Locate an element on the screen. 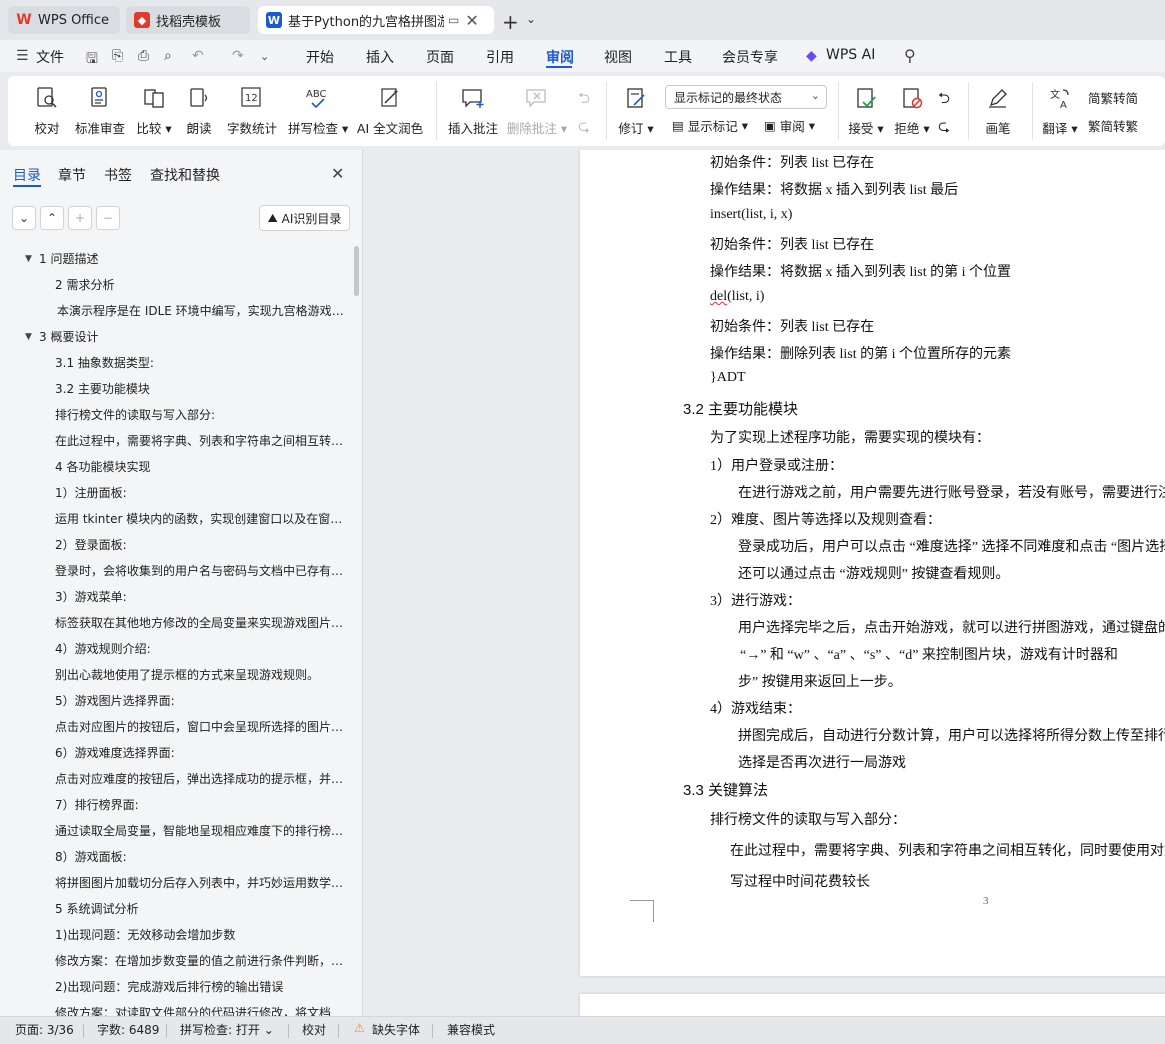  new-tab-icon: + is located at coordinates (510, 22).